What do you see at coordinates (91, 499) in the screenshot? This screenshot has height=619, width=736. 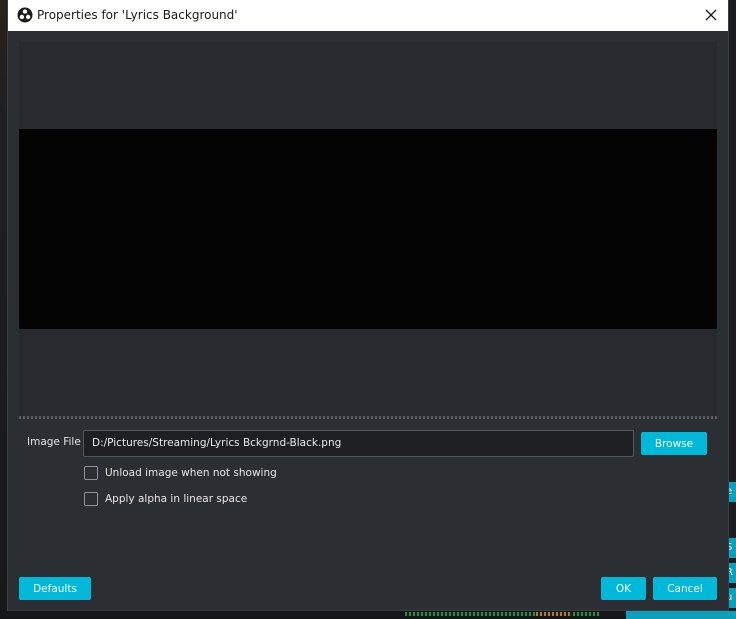 I see `linear-alpha-checkbox` at bounding box center [91, 499].